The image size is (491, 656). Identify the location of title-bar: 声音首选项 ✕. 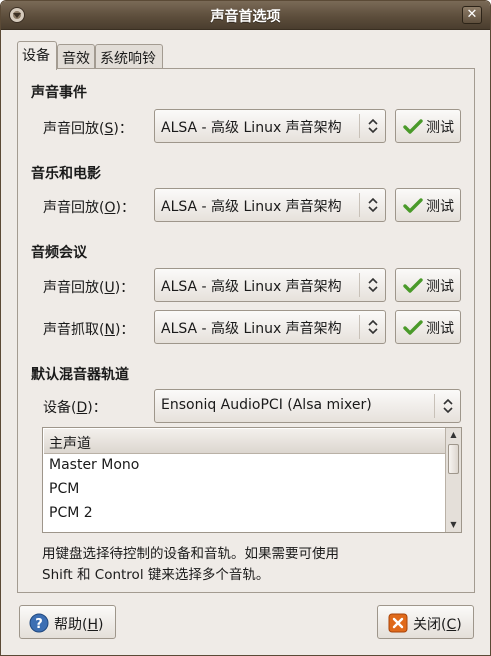
(245, 15).